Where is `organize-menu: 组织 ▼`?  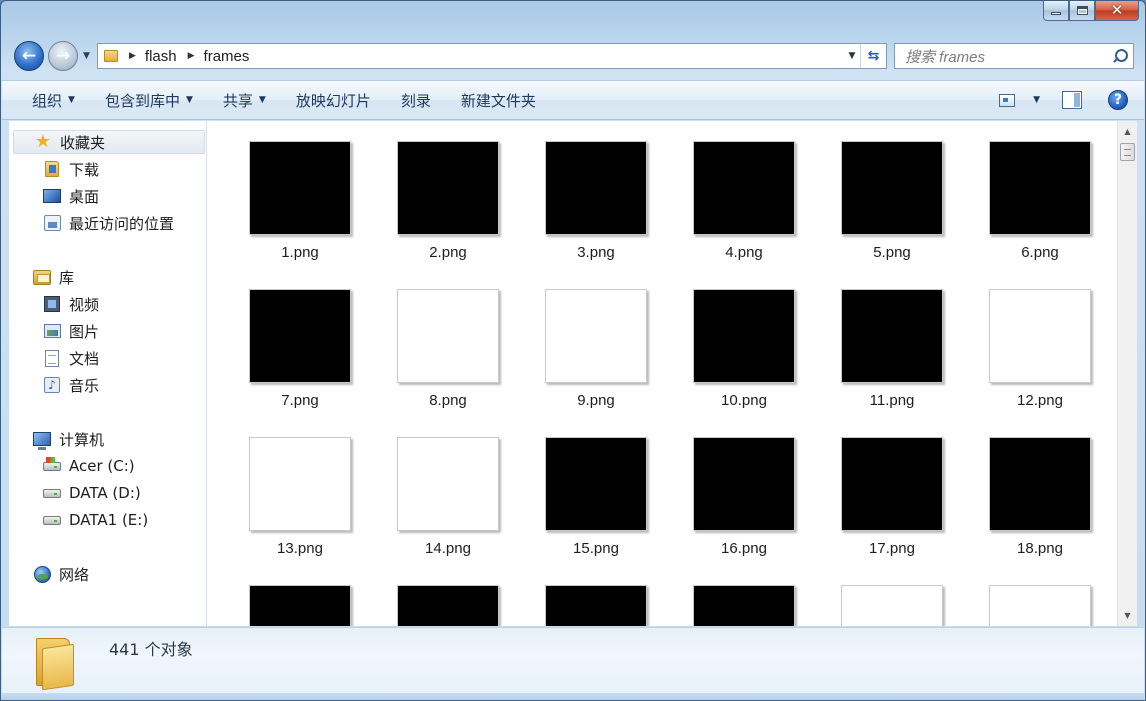
organize-menu: 组织 ▼ is located at coordinates (53, 100).